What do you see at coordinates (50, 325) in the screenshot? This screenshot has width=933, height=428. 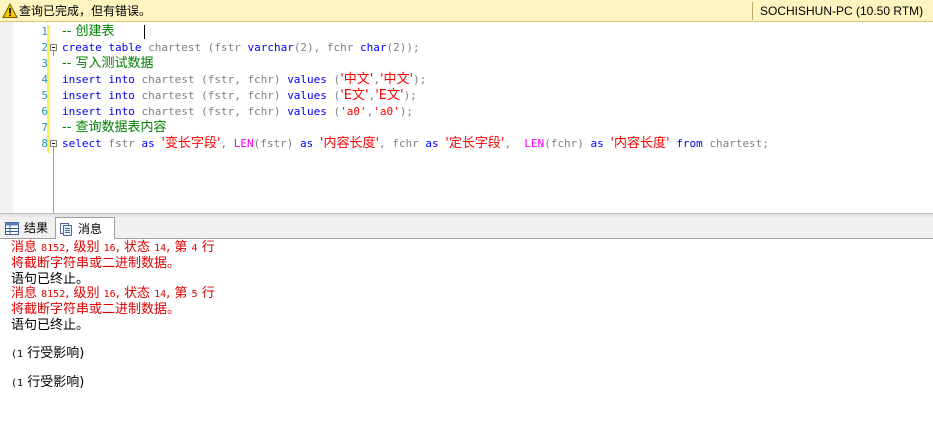 I see `statement-terminated: 语句已终止。` at bounding box center [50, 325].